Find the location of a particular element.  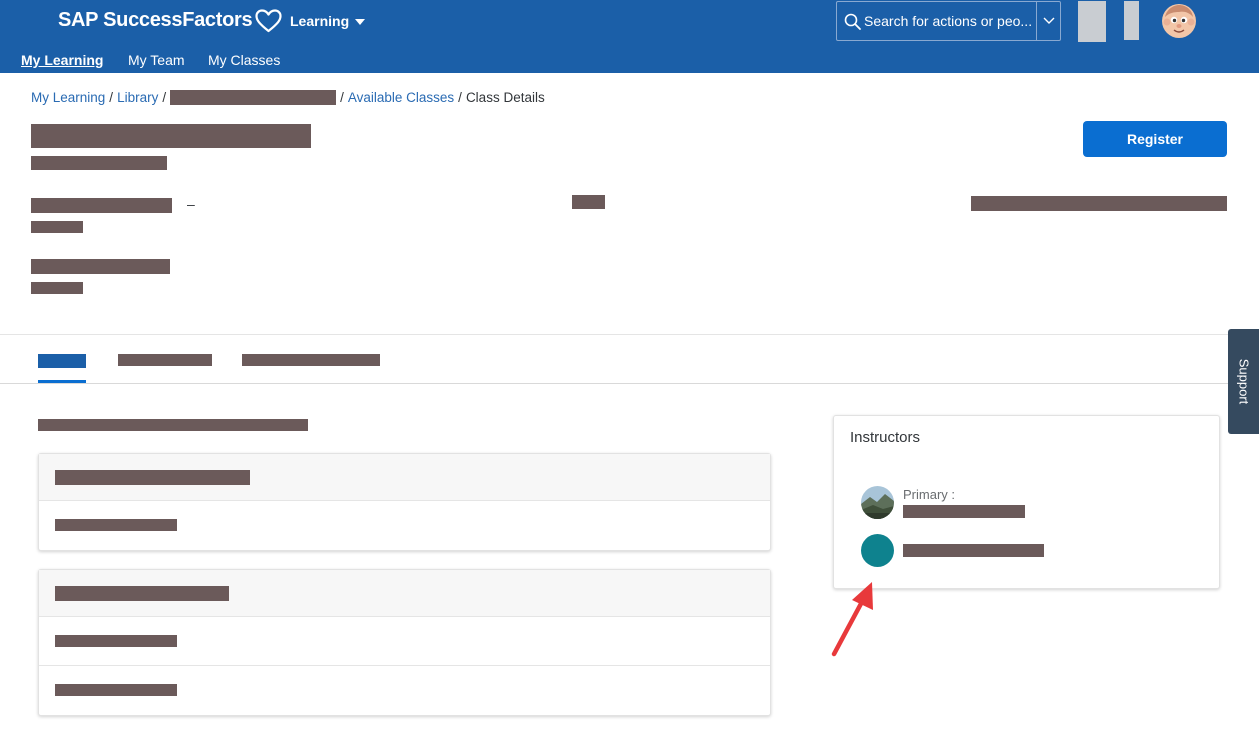

section-heading-redacted is located at coordinates (173, 425).